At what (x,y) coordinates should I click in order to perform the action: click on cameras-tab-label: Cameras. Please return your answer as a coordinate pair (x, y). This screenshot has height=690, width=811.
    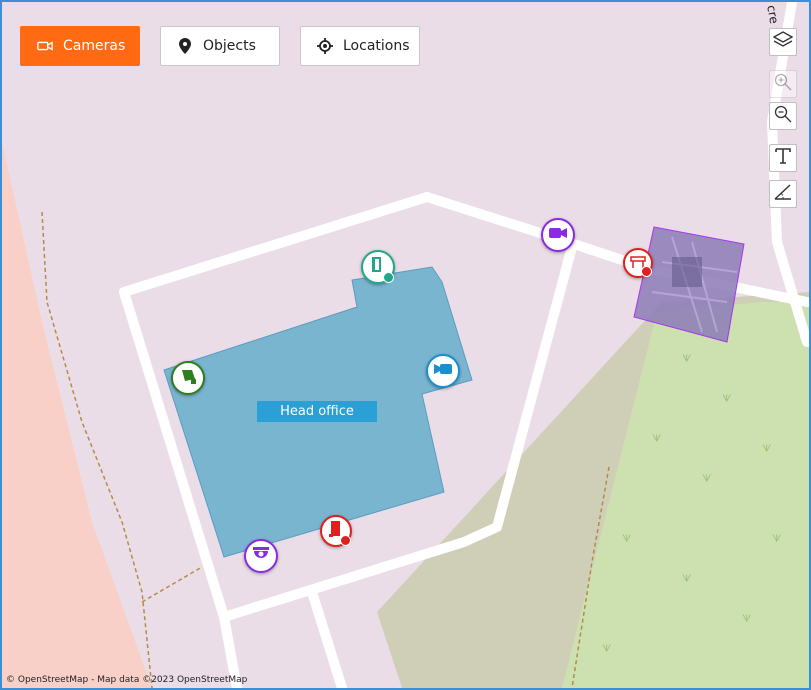
    Looking at the image, I should click on (94, 46).